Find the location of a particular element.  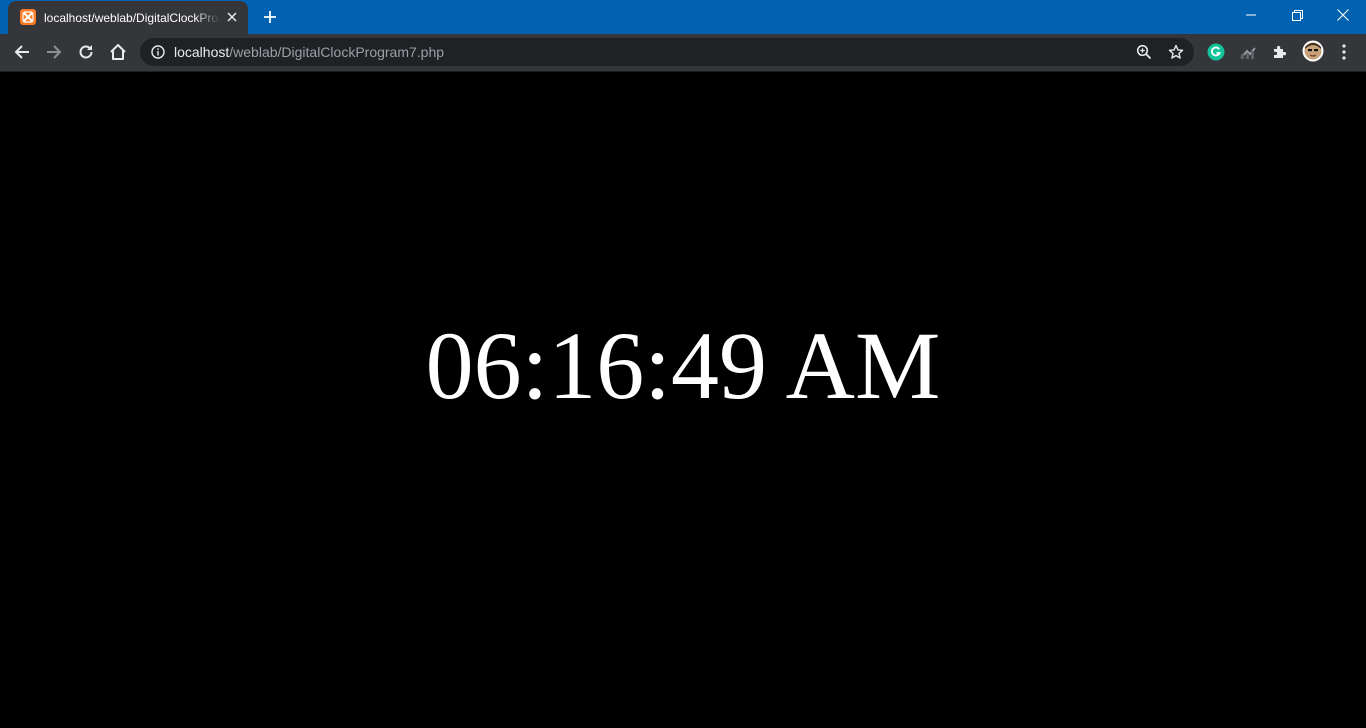

new-tab-button is located at coordinates (270, 17).